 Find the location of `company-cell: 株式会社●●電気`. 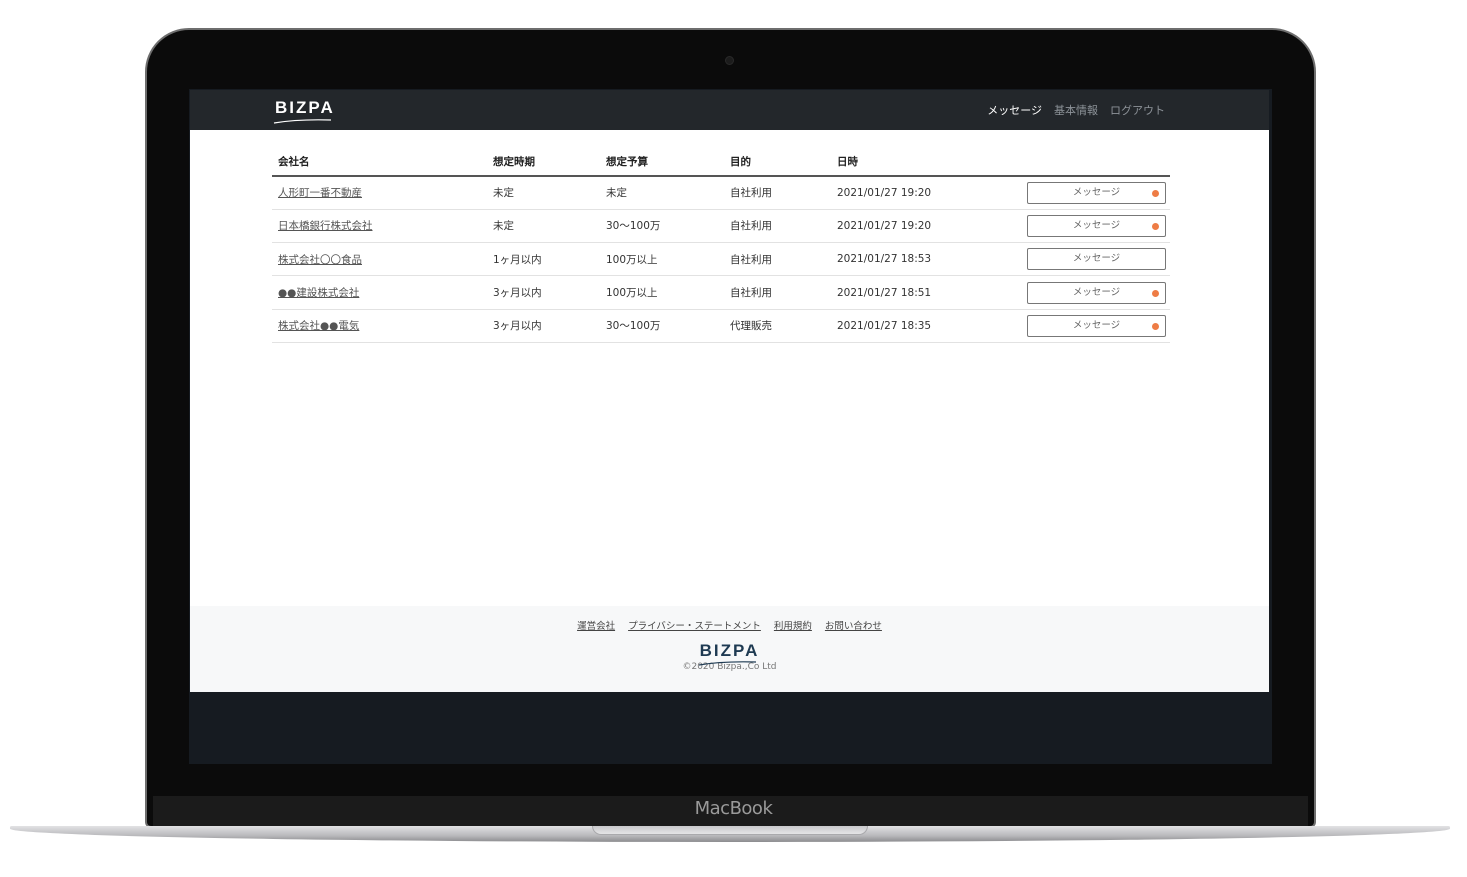

company-cell: 株式会社●●電気 is located at coordinates (379, 326).